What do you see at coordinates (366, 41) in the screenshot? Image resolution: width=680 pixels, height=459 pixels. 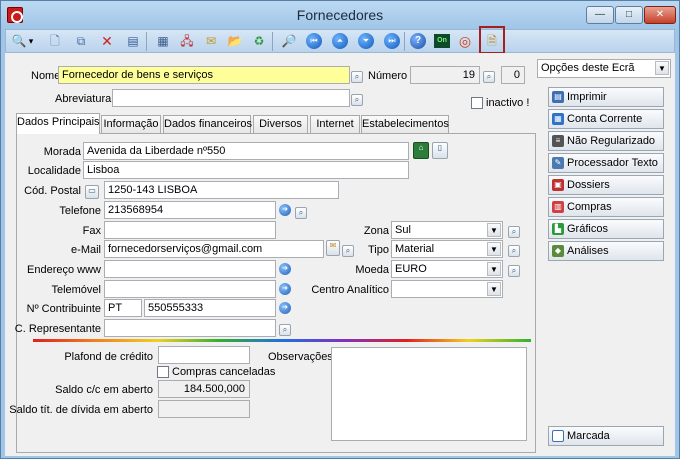 I see `next-record-icon: ⏷` at bounding box center [366, 41].